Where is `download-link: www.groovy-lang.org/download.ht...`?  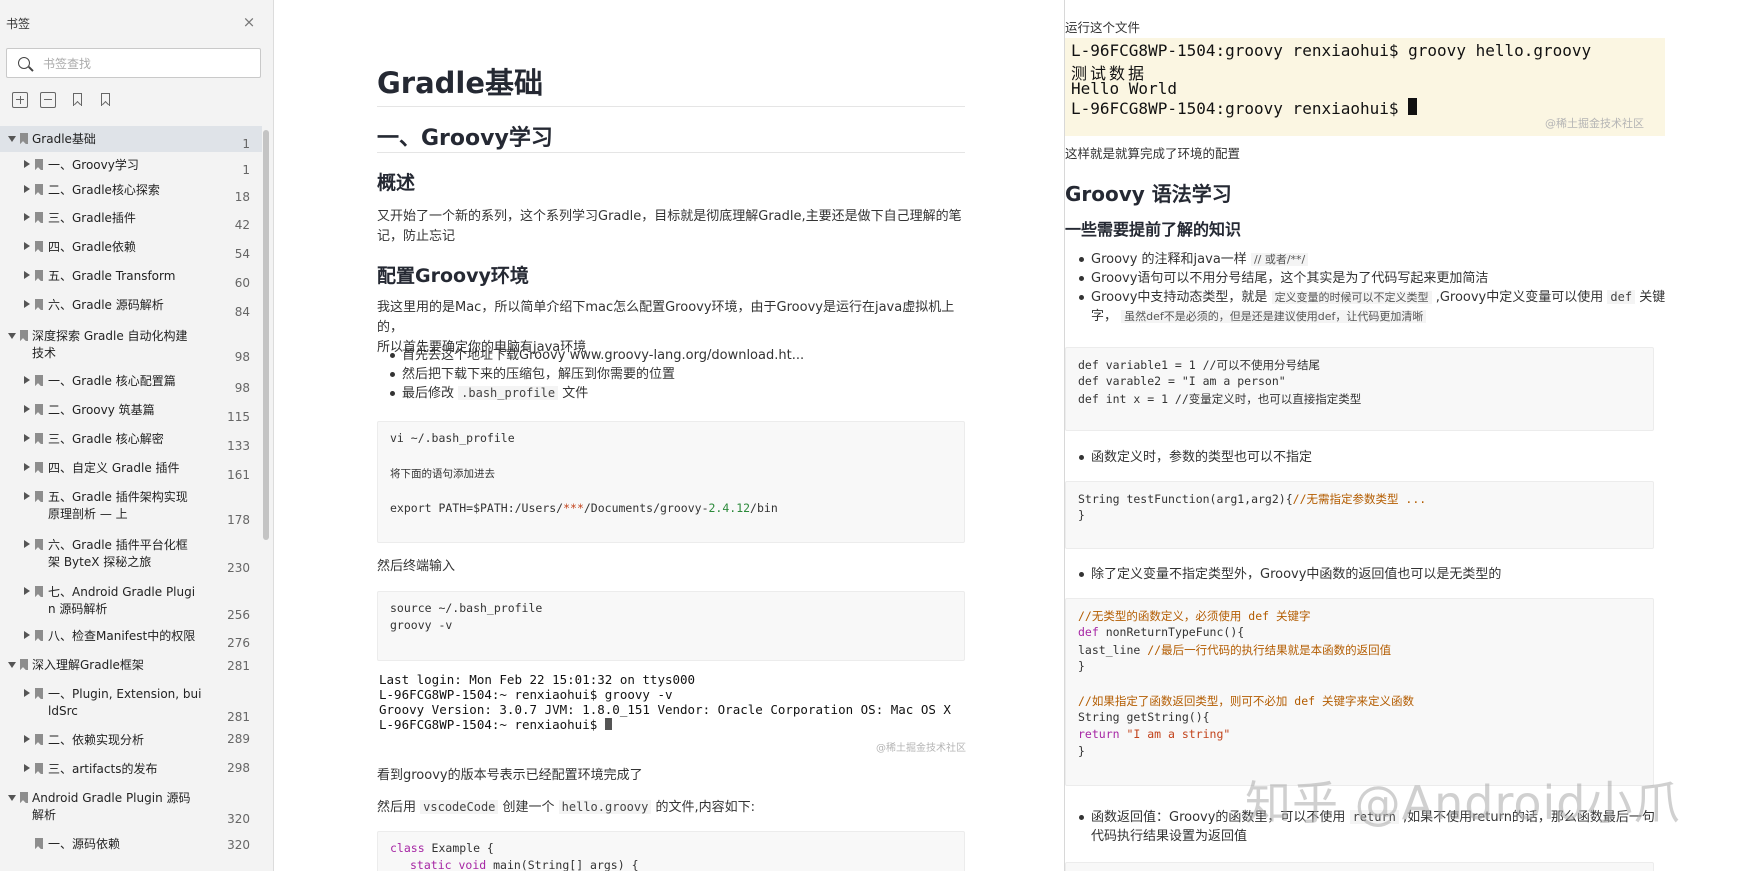 download-link: www.groovy-lang.org/download.ht... is located at coordinates (687, 355).